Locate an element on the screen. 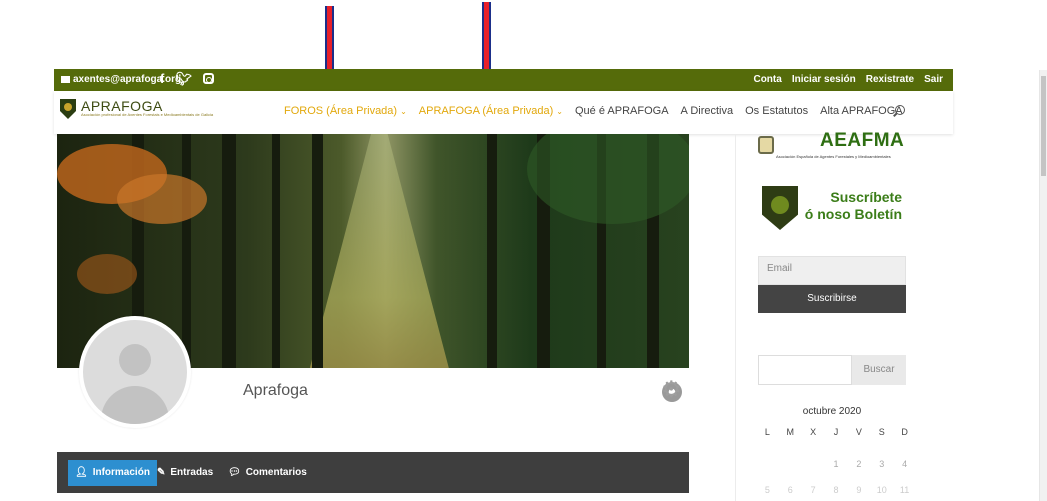 This screenshot has width=1047, height=501. green-foliage is located at coordinates (608, 179).